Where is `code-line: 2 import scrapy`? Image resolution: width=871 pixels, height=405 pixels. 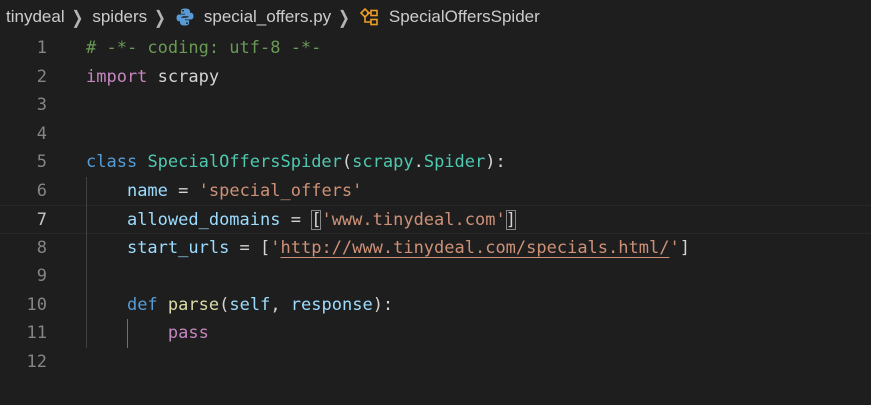 code-line: 2 import scrapy is located at coordinates (435, 77).